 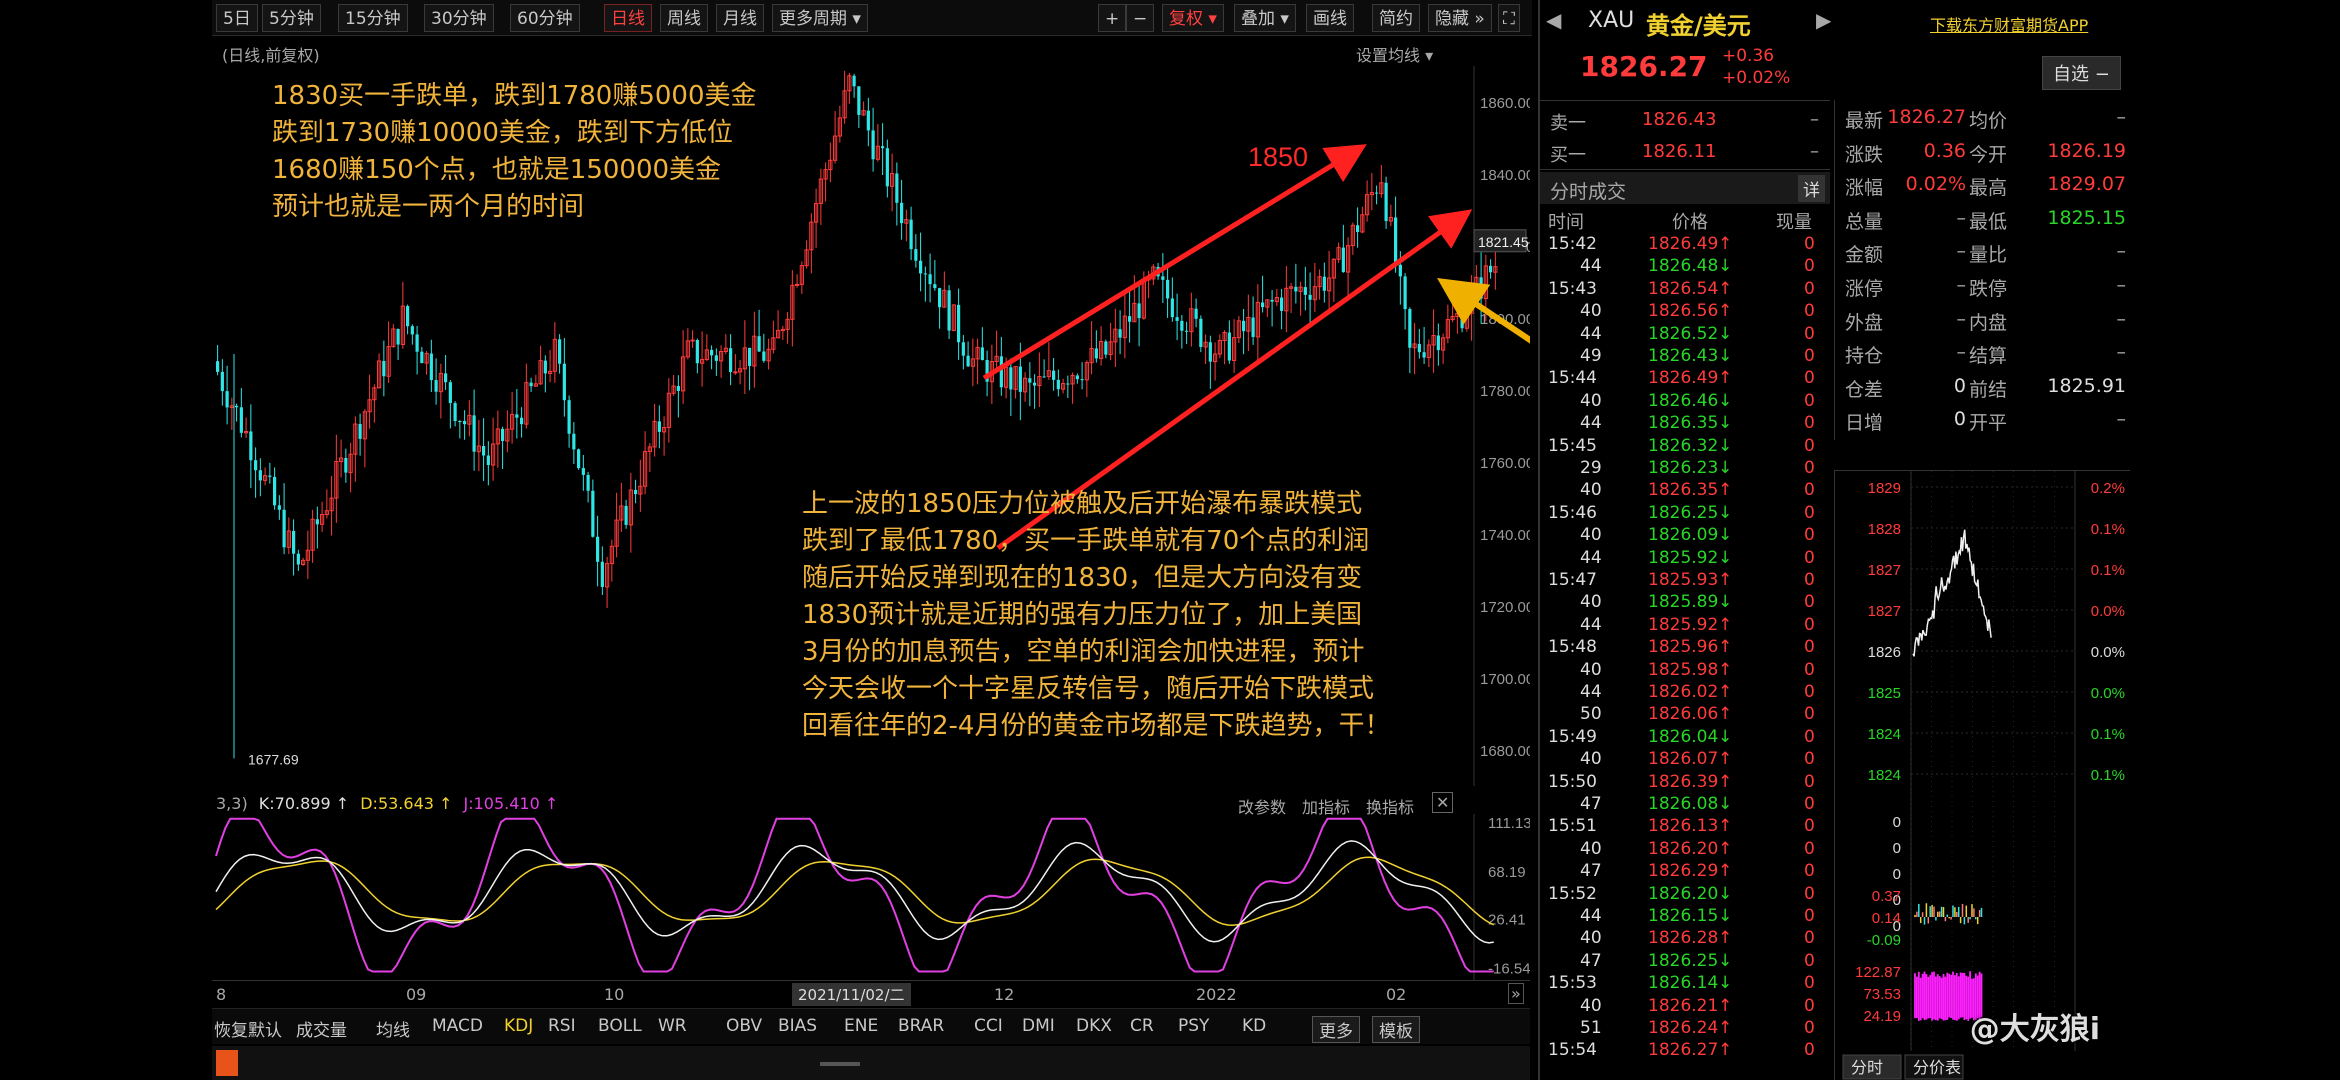 I want to click on indicator-tab: OBV, so click(x=744, y=1026).